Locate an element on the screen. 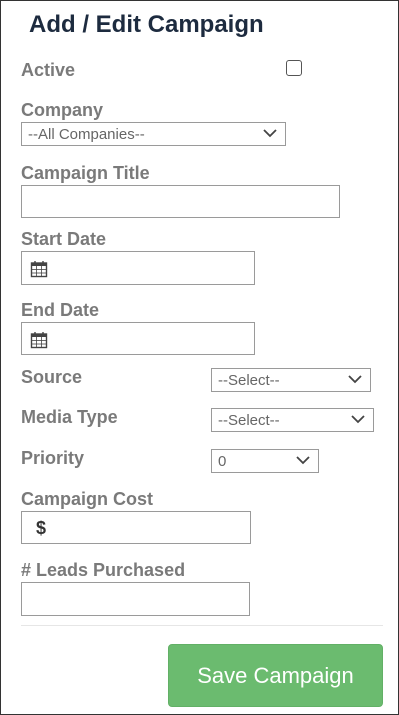  source-select: --Select-- is located at coordinates (291, 380).